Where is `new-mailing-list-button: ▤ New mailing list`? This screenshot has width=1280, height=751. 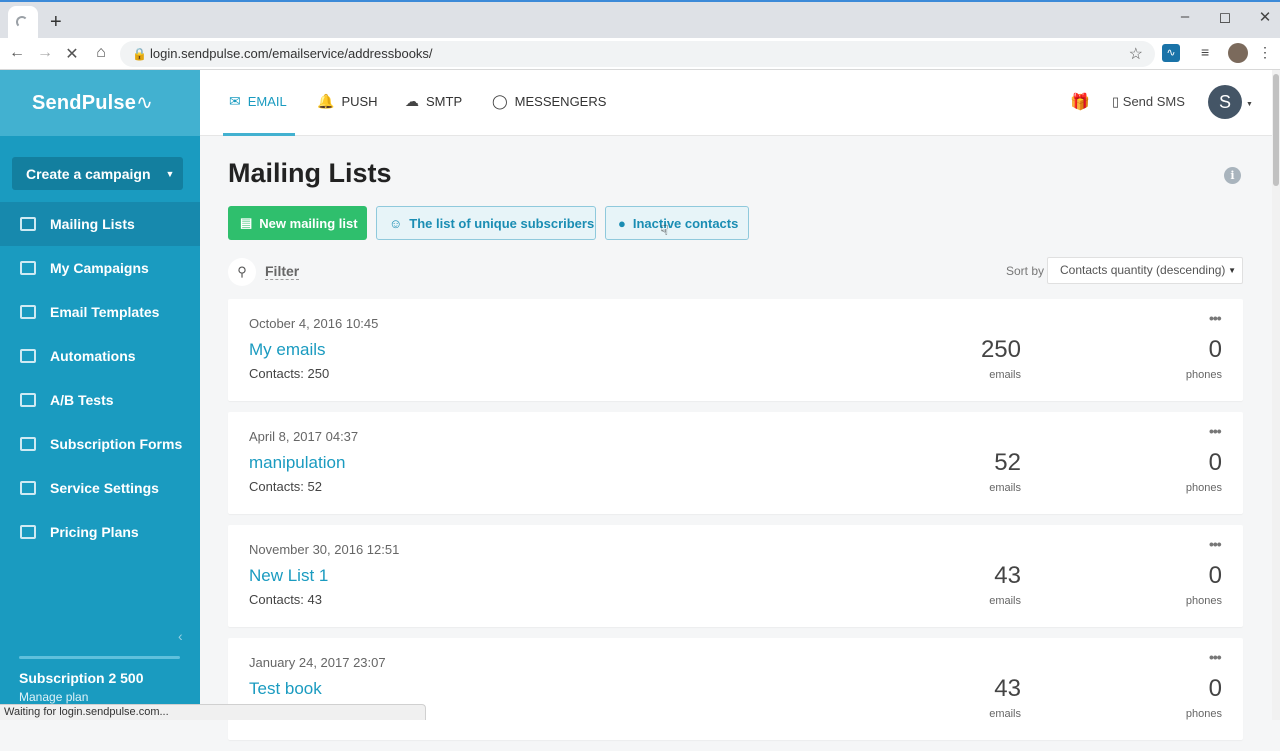 new-mailing-list-button: ▤ New mailing list is located at coordinates (297, 223).